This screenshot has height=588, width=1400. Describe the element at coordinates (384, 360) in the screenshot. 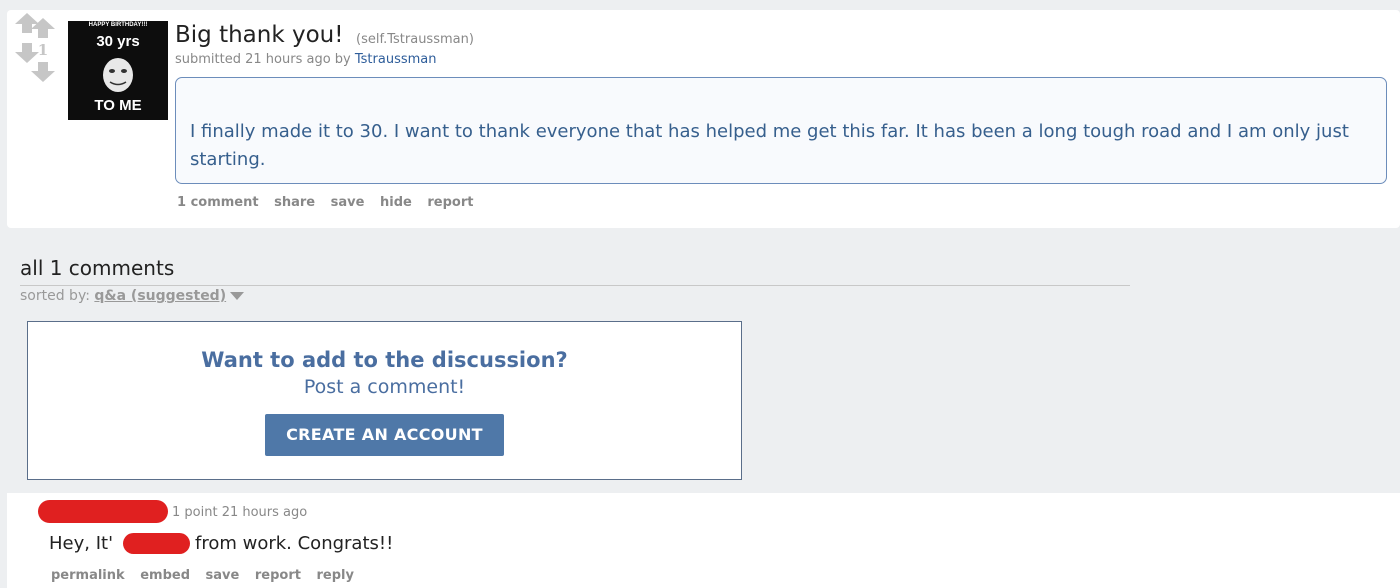

I see `cta-title: Want to add to the discussion?` at that location.